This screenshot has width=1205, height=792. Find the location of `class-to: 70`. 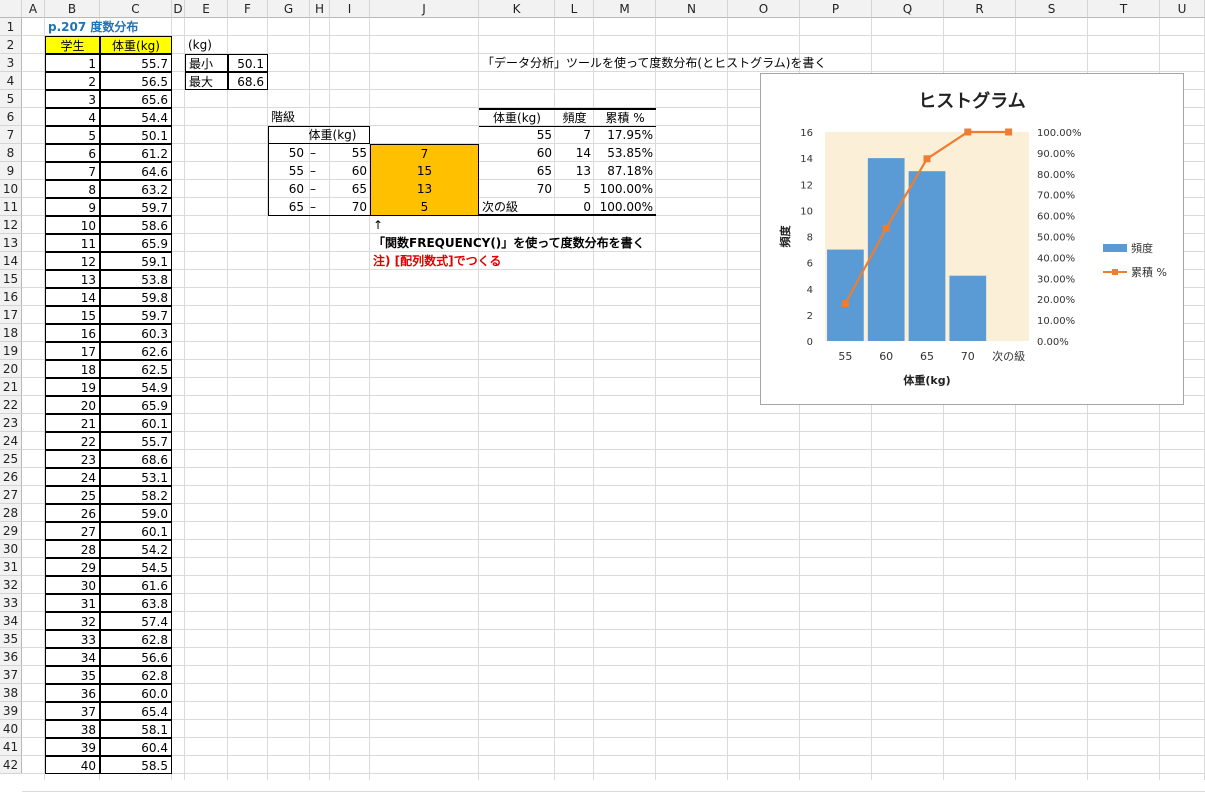

class-to: 70 is located at coordinates (350, 207).